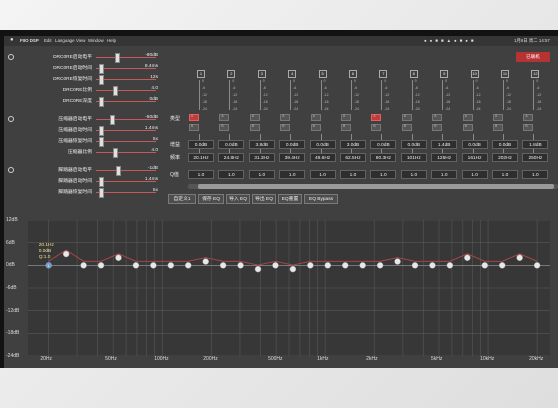 The height and width of the screenshot is (408, 558). I want to click on channel-number: 7, so click(383, 74).